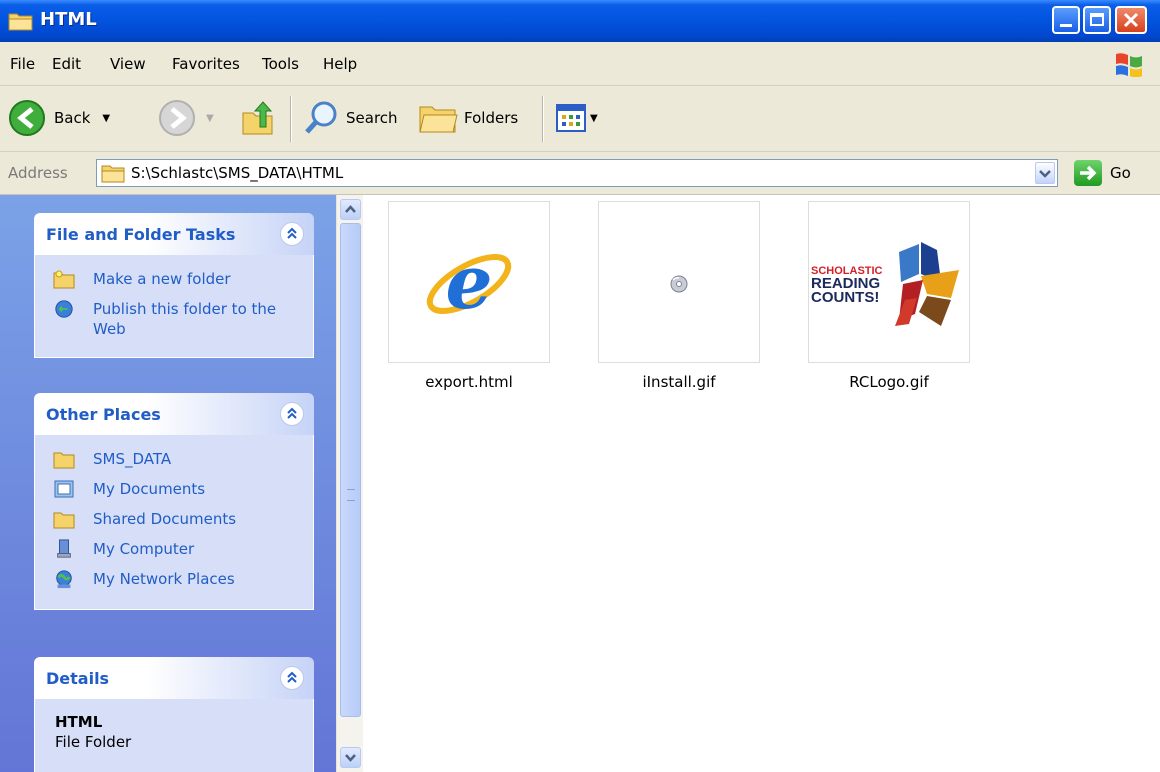 This screenshot has width=1160, height=772. Describe the element at coordinates (174, 580) in the screenshot. I see `place-my-network-places: My Network Places` at that location.